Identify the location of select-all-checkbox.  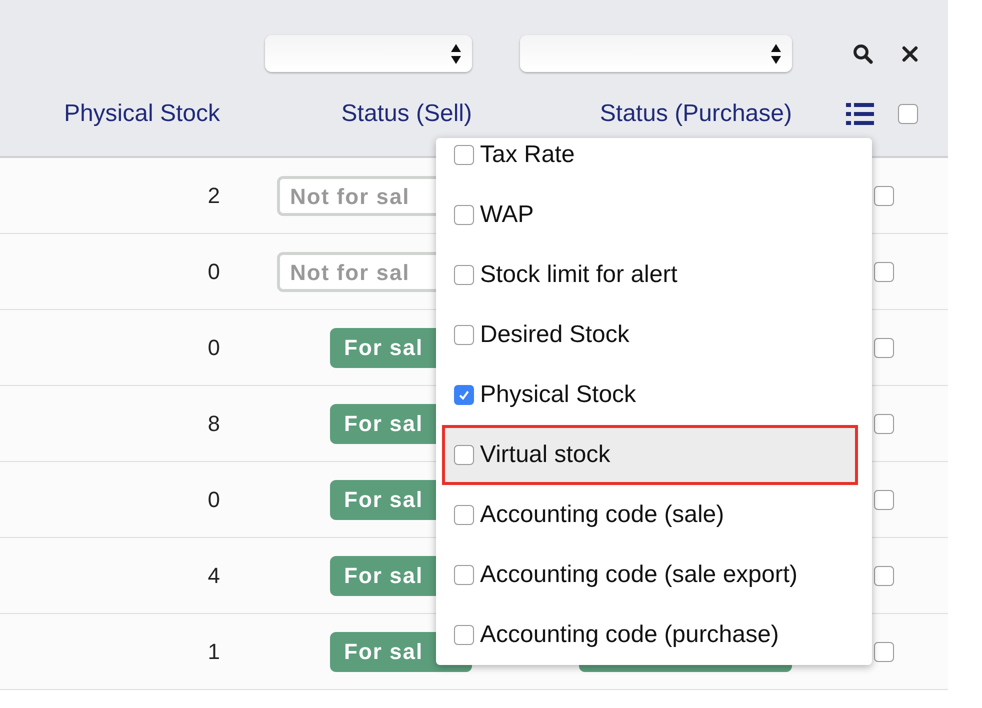
(908, 114).